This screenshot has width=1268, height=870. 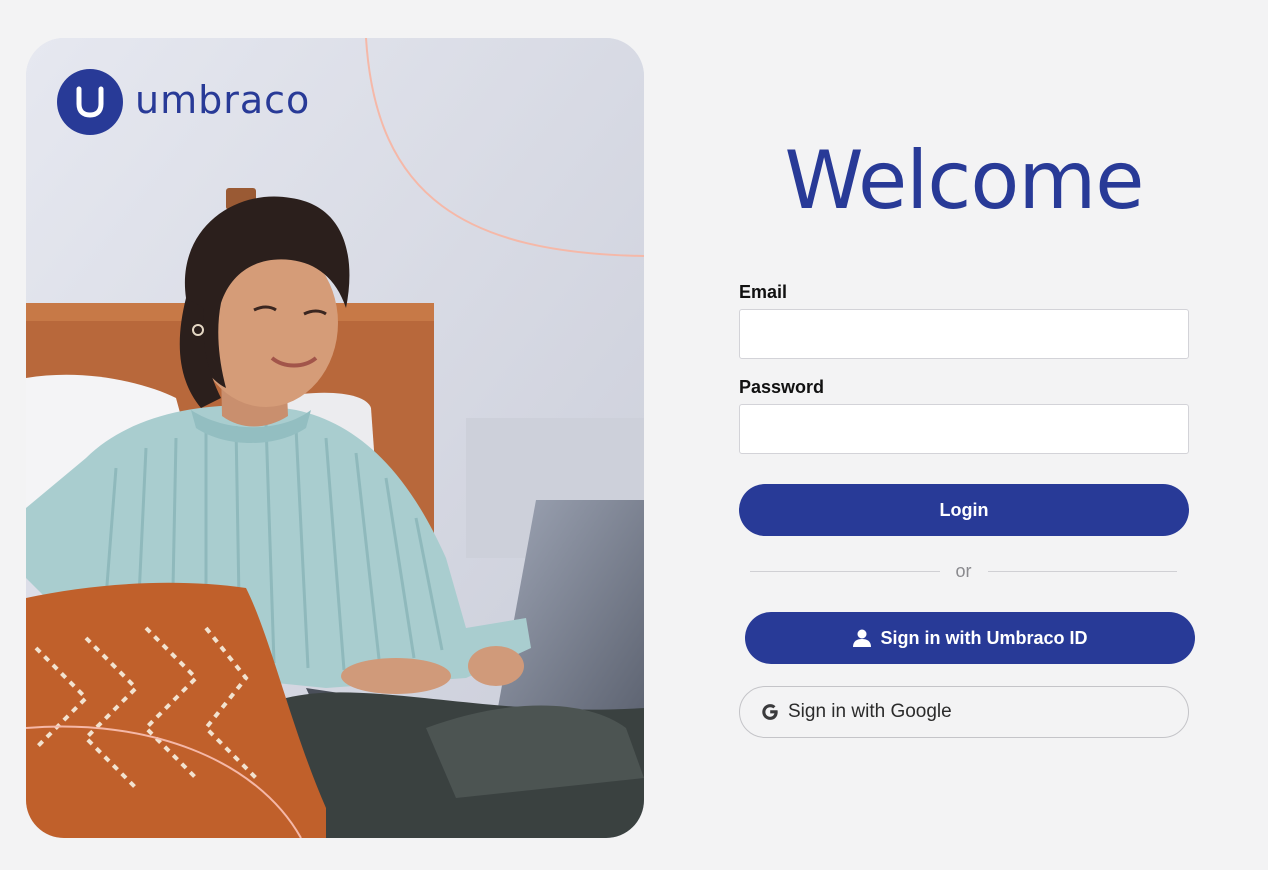 I want to click on divider-line-right, so click(x=1082, y=571).